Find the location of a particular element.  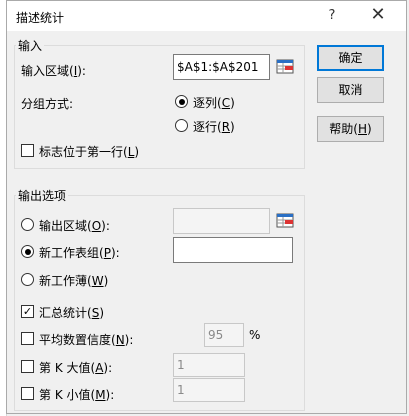

by-column-label: 逐列(C) is located at coordinates (214, 103).